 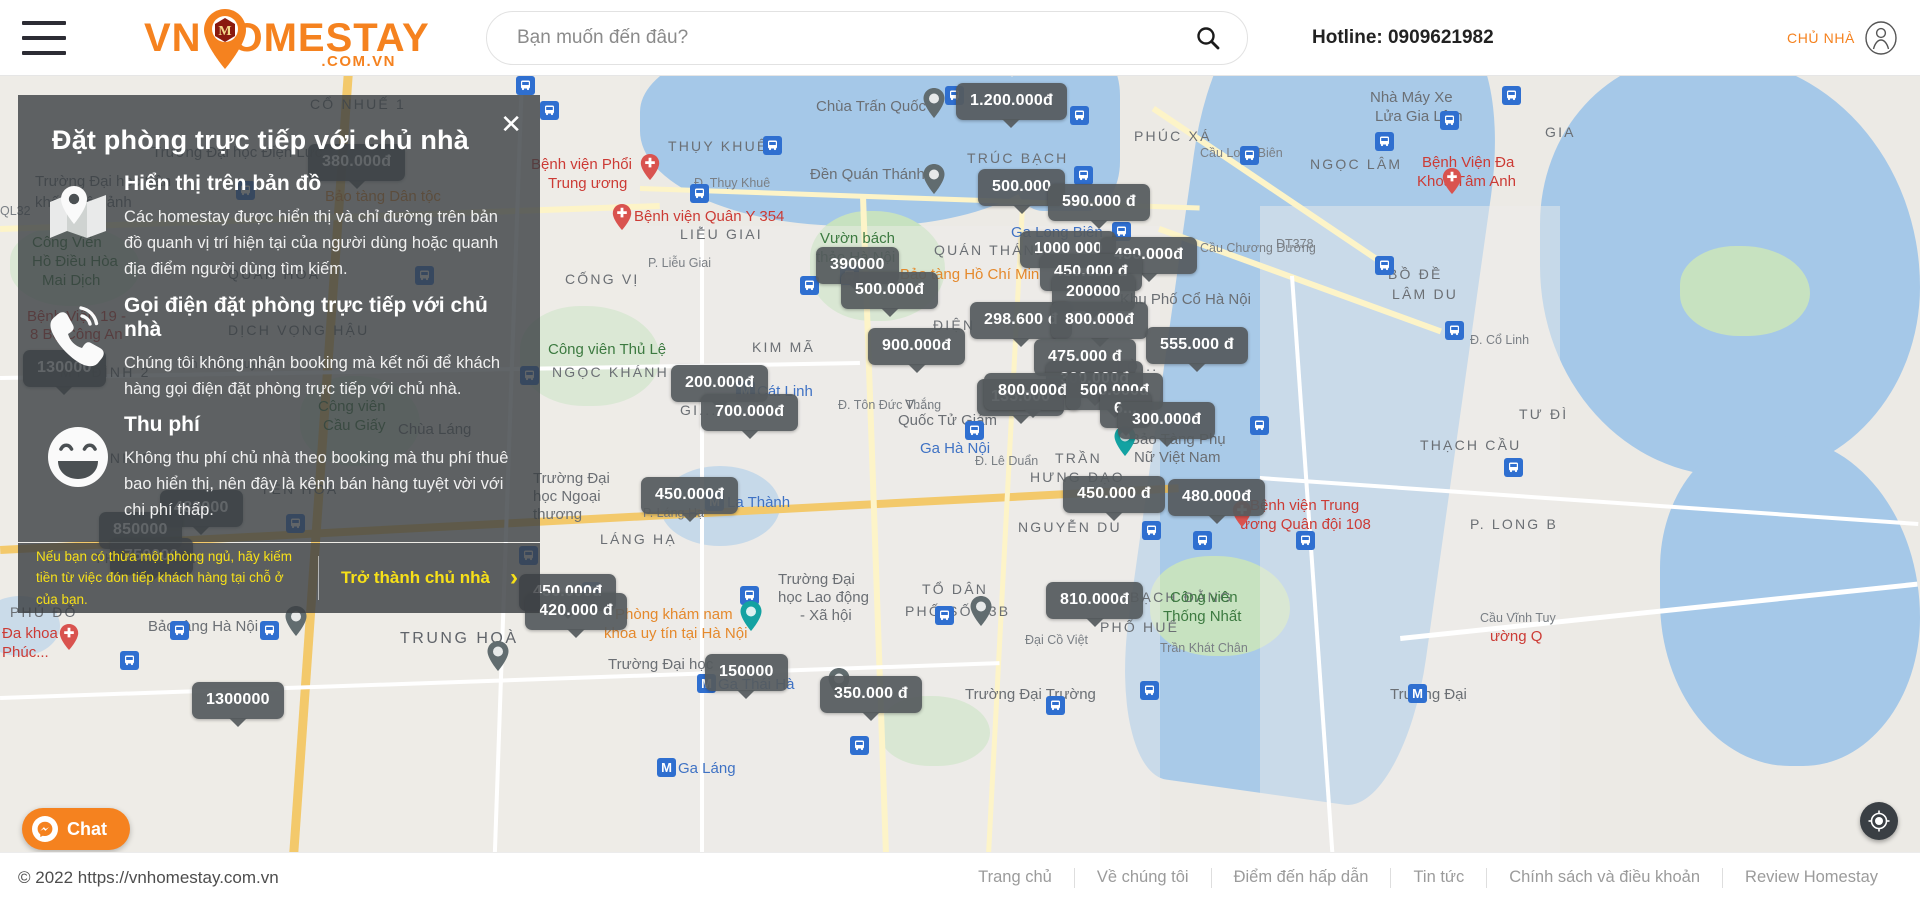 What do you see at coordinates (511, 124) in the screenshot?
I see `close-icon: ✕` at bounding box center [511, 124].